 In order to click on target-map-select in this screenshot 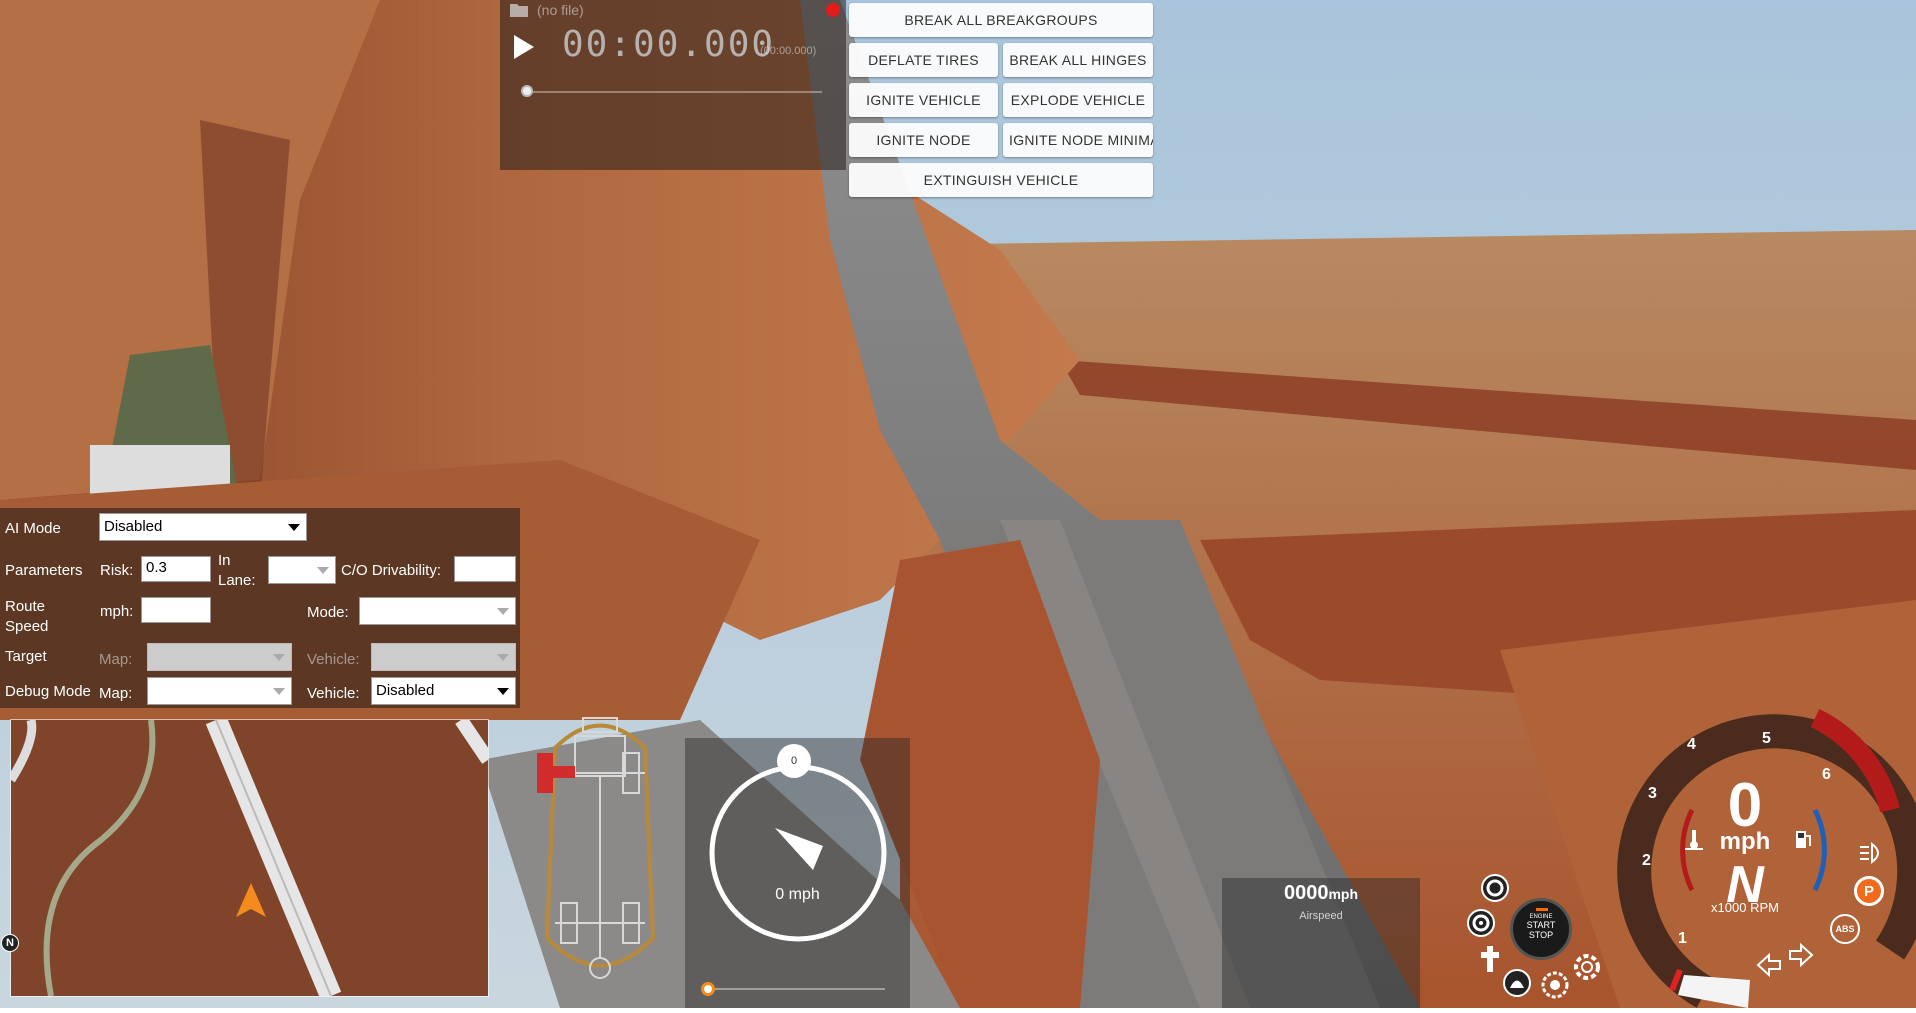, I will do `click(219, 657)`.